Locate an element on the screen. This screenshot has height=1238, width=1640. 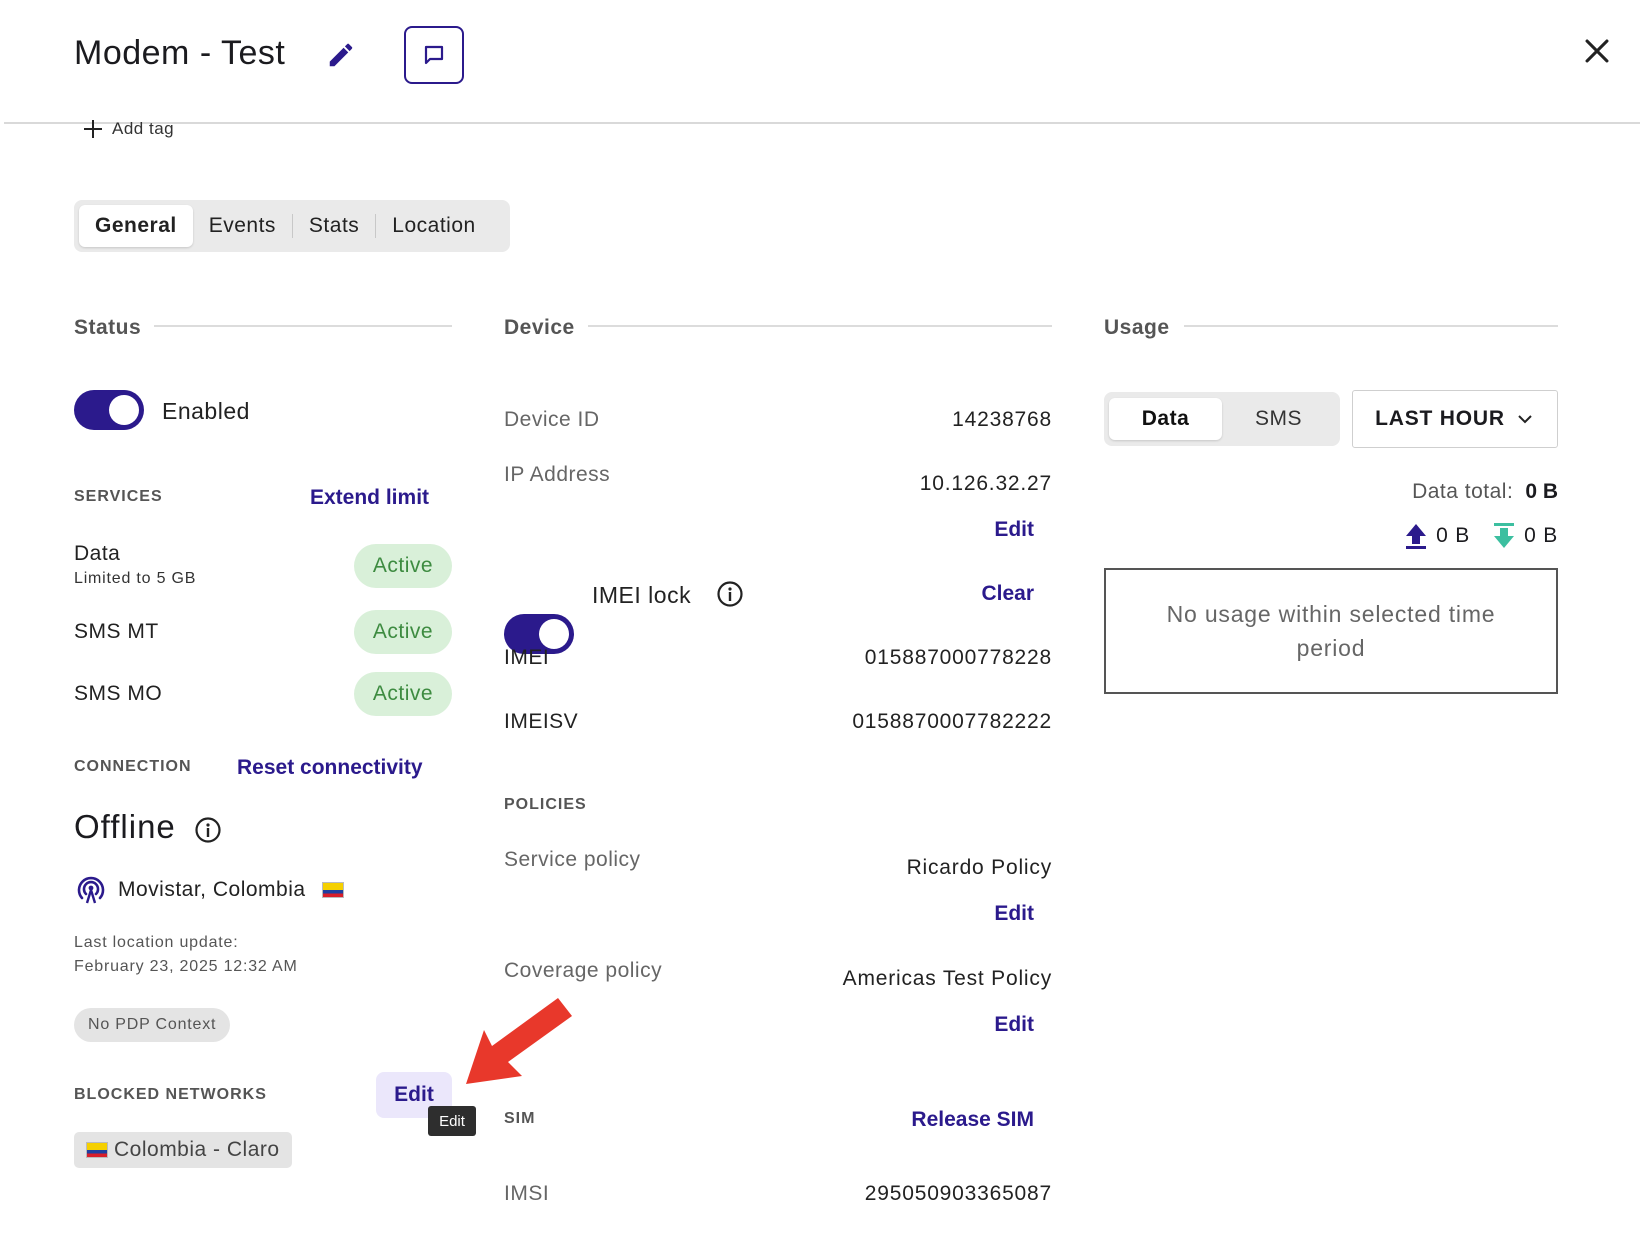
connection-state: Offline is located at coordinates (125, 826).